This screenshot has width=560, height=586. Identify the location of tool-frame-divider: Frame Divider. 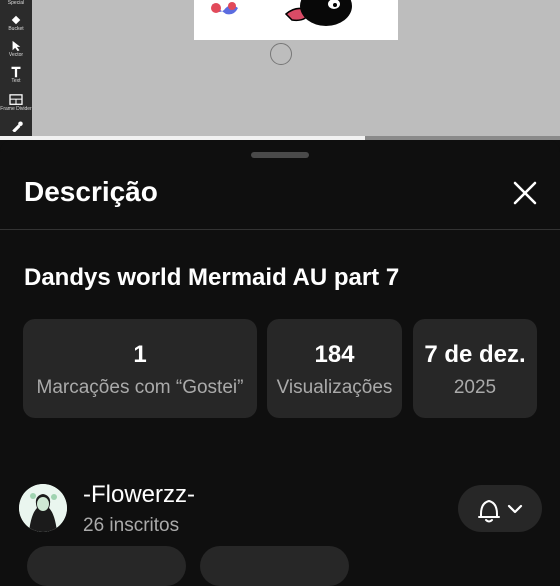
(16, 103).